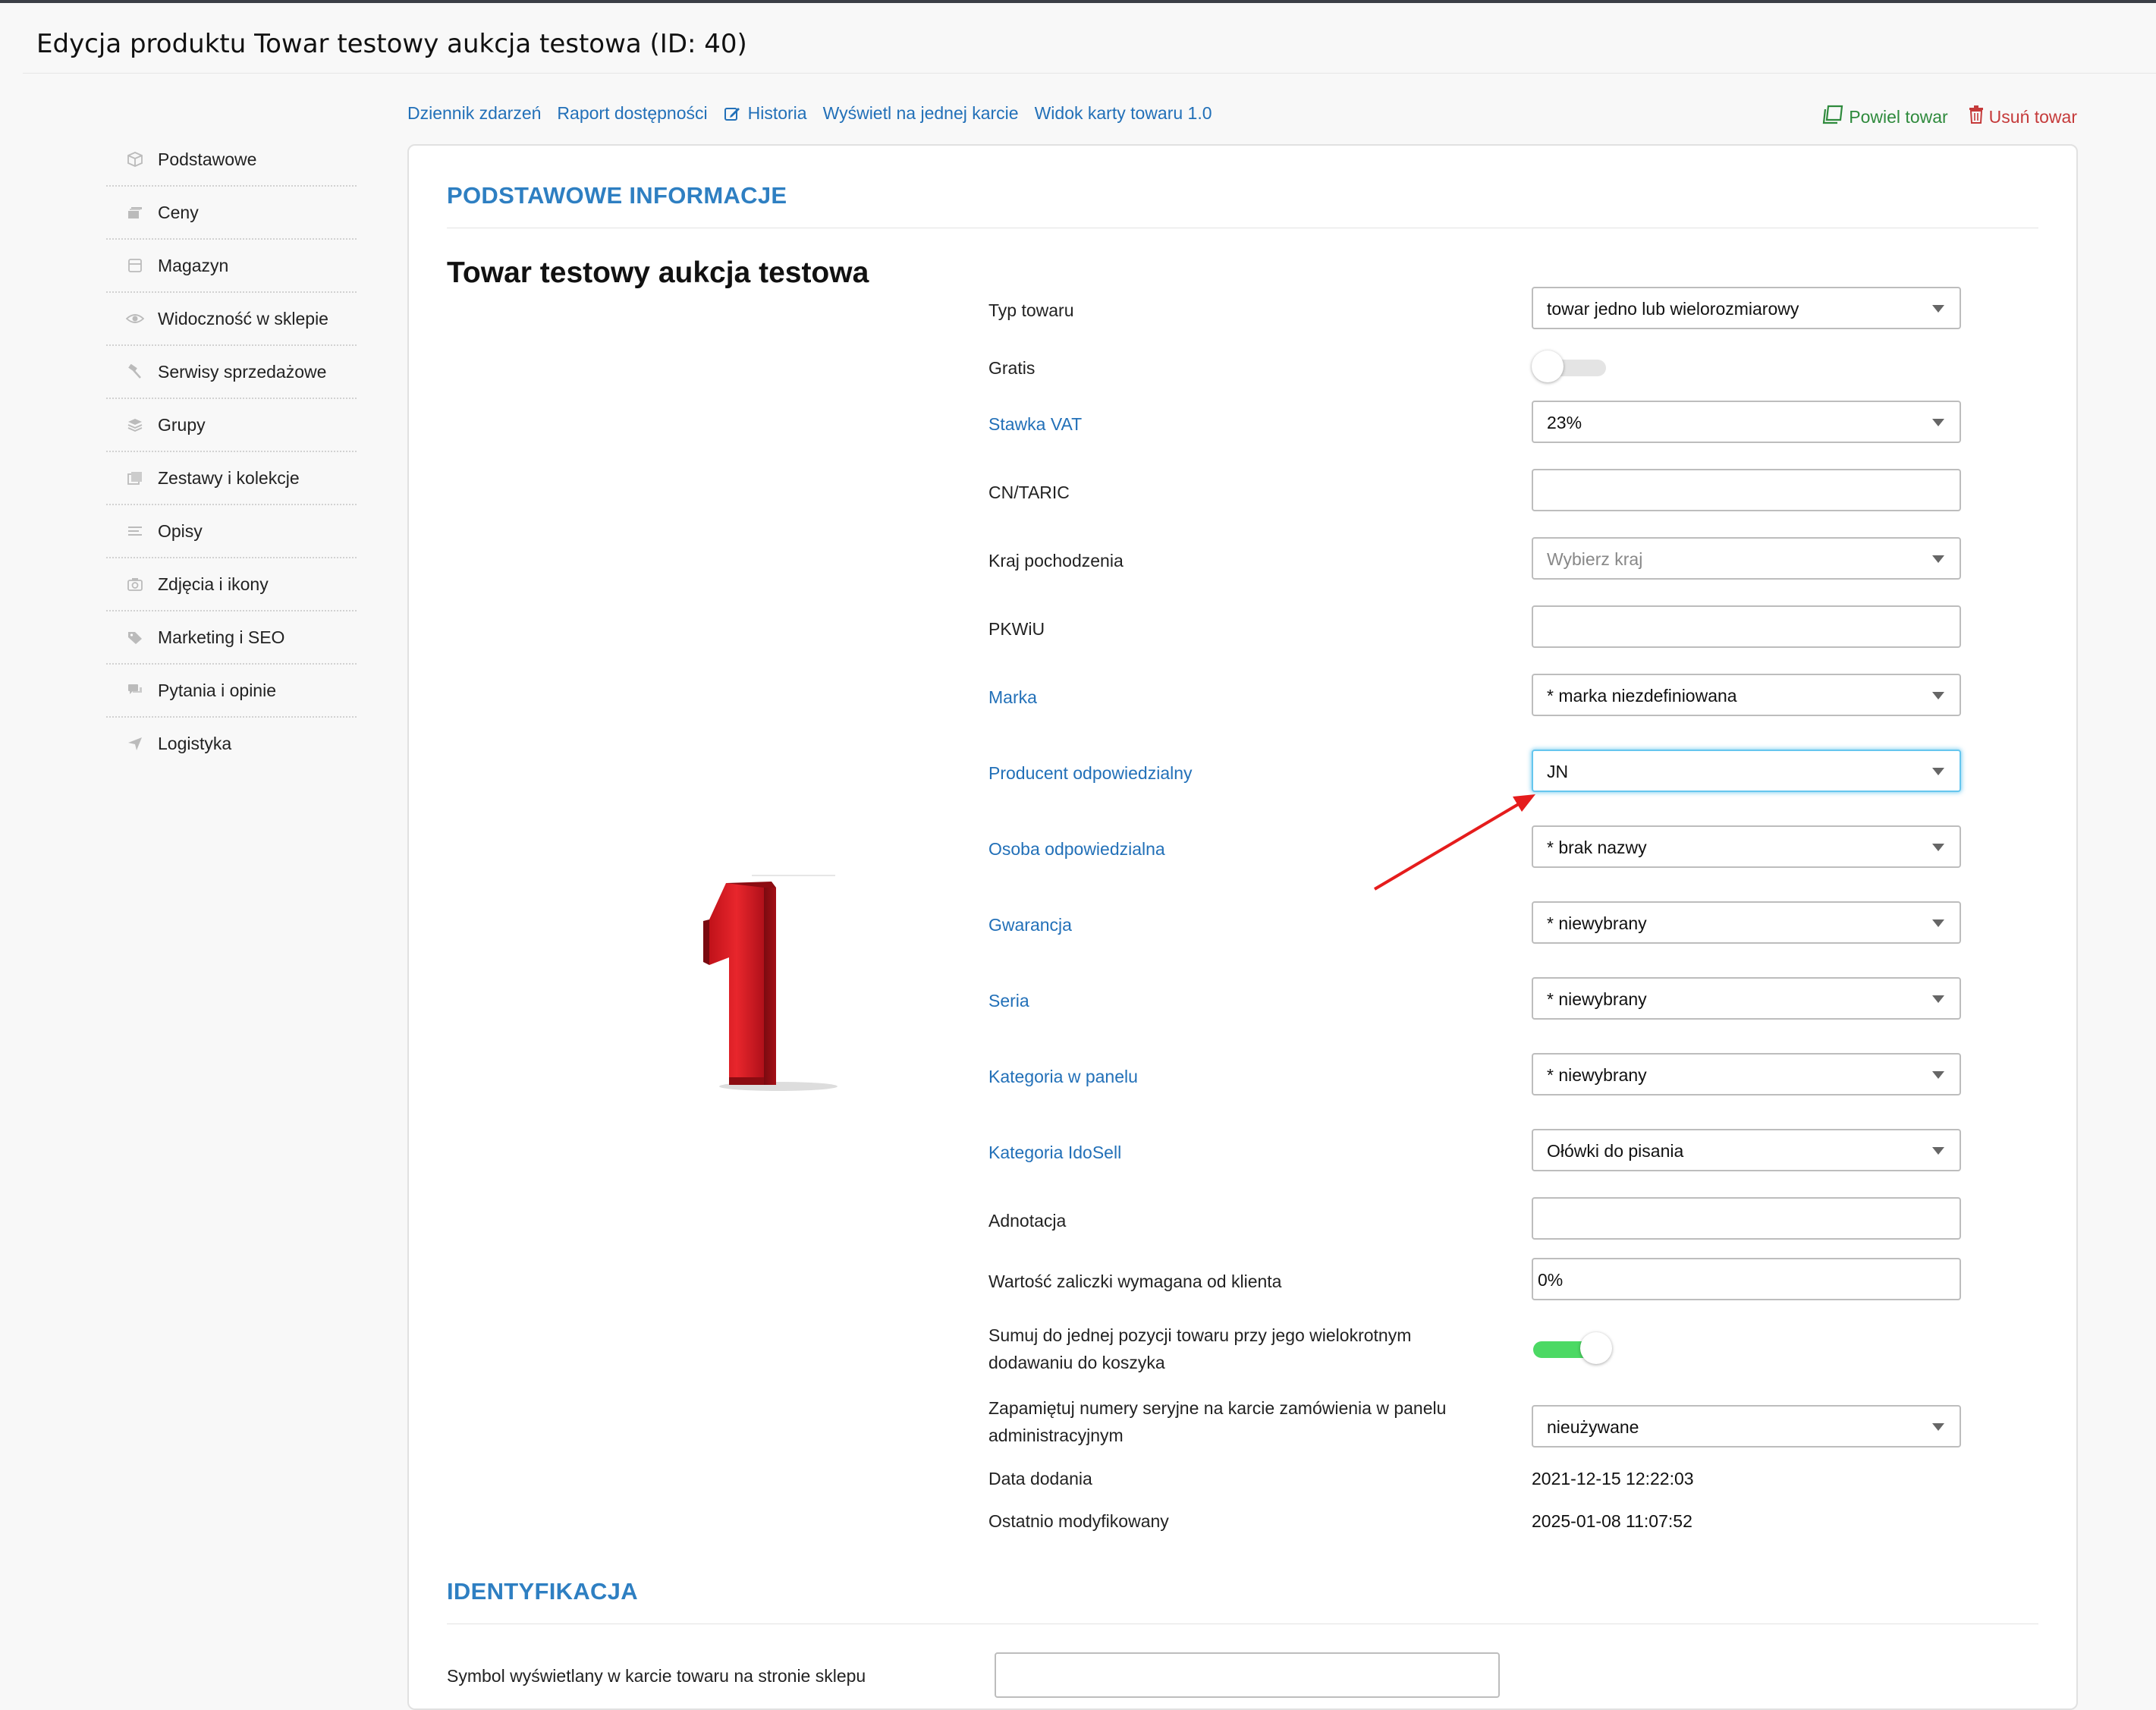  Describe the element at coordinates (542, 1592) in the screenshot. I see `section-title-identification: IDENTYFIKACJA` at that location.